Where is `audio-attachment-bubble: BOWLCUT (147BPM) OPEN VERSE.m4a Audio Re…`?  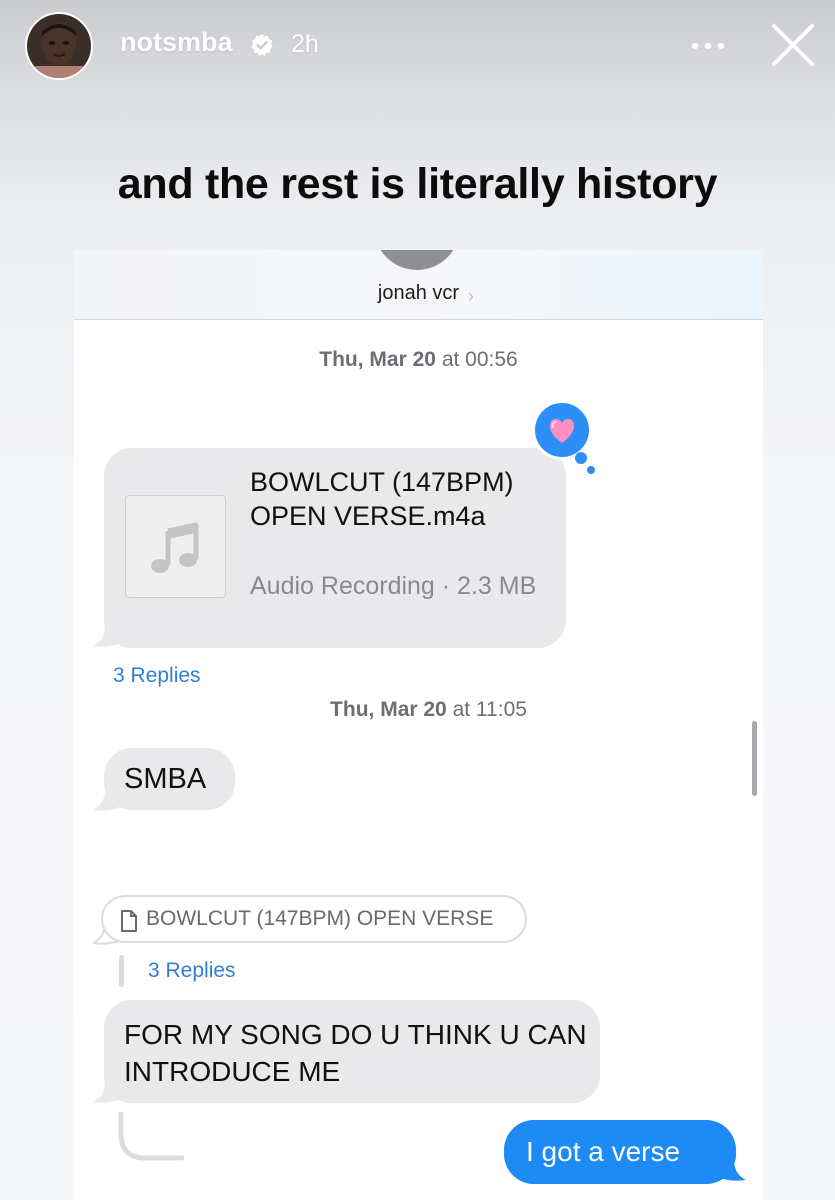
audio-attachment-bubble: BOWLCUT (147BPM) OPEN VERSE.m4a Audio Re… is located at coordinates (335, 548).